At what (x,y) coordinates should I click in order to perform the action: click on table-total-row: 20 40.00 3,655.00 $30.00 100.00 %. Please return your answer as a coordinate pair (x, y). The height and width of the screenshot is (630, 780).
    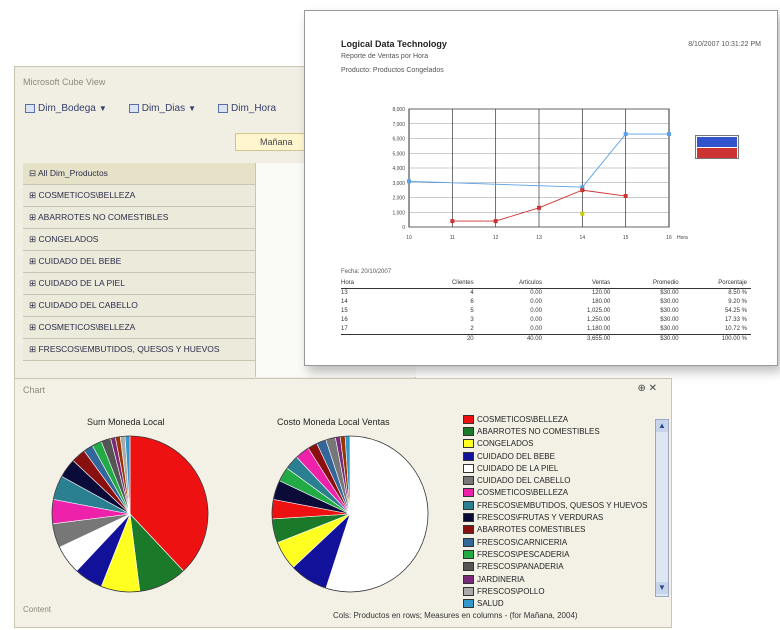
    Looking at the image, I should click on (546, 339).